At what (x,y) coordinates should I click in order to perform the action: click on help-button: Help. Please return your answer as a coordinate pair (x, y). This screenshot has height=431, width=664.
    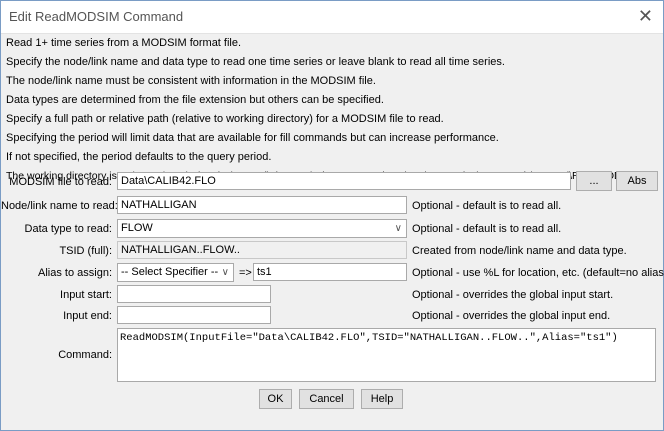
    Looking at the image, I should click on (382, 399).